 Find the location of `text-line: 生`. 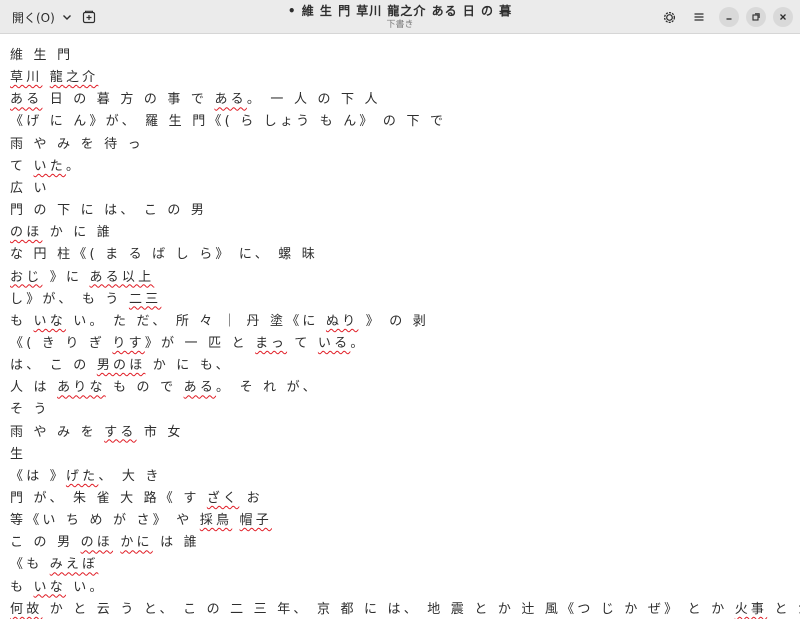

text-line: 生 is located at coordinates (18, 455).